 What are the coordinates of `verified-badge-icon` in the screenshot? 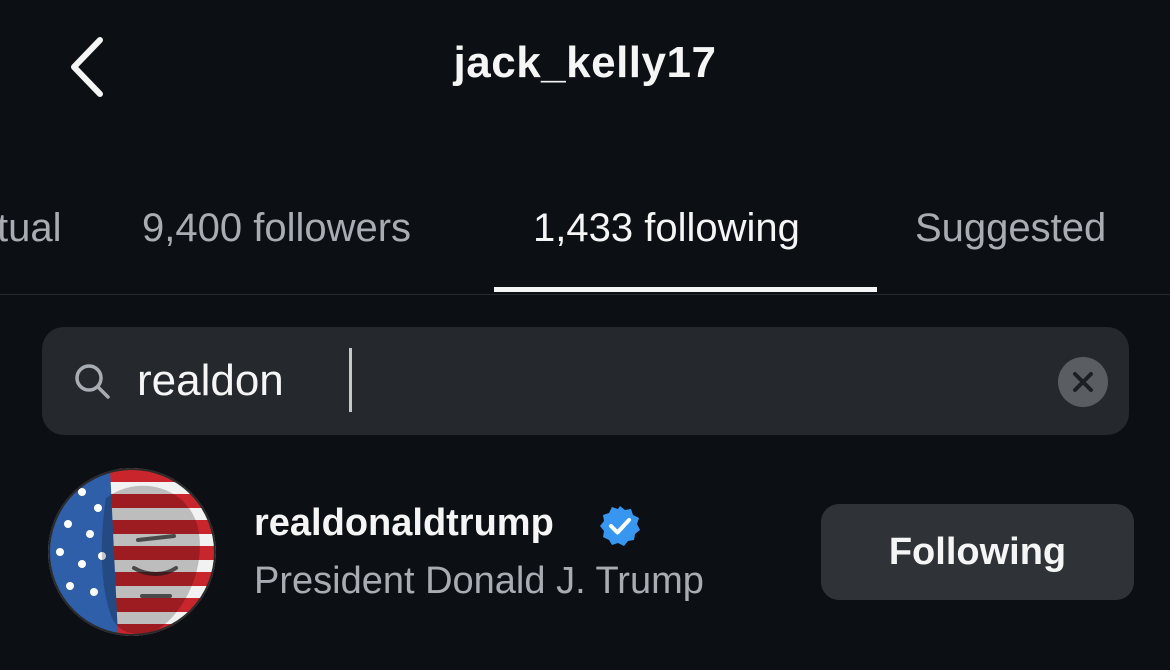 It's located at (620, 526).